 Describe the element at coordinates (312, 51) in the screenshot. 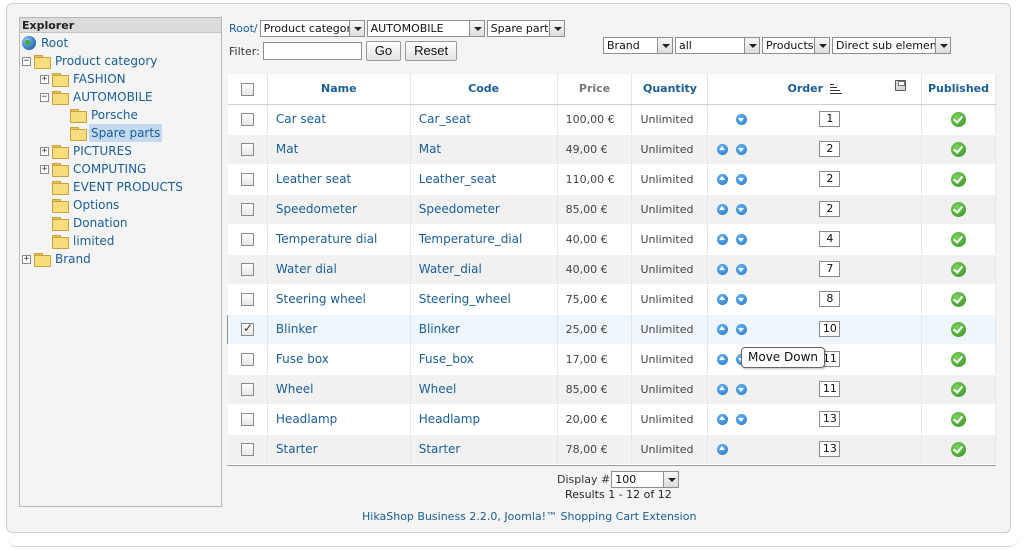

I see `filter-input` at that location.